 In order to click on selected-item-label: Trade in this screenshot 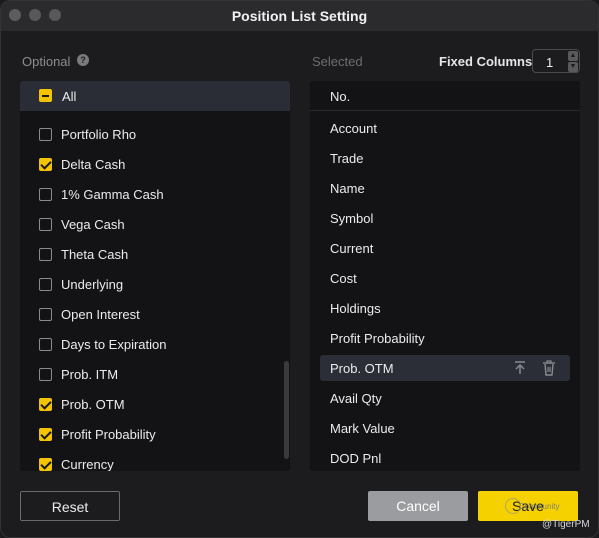, I will do `click(347, 158)`.